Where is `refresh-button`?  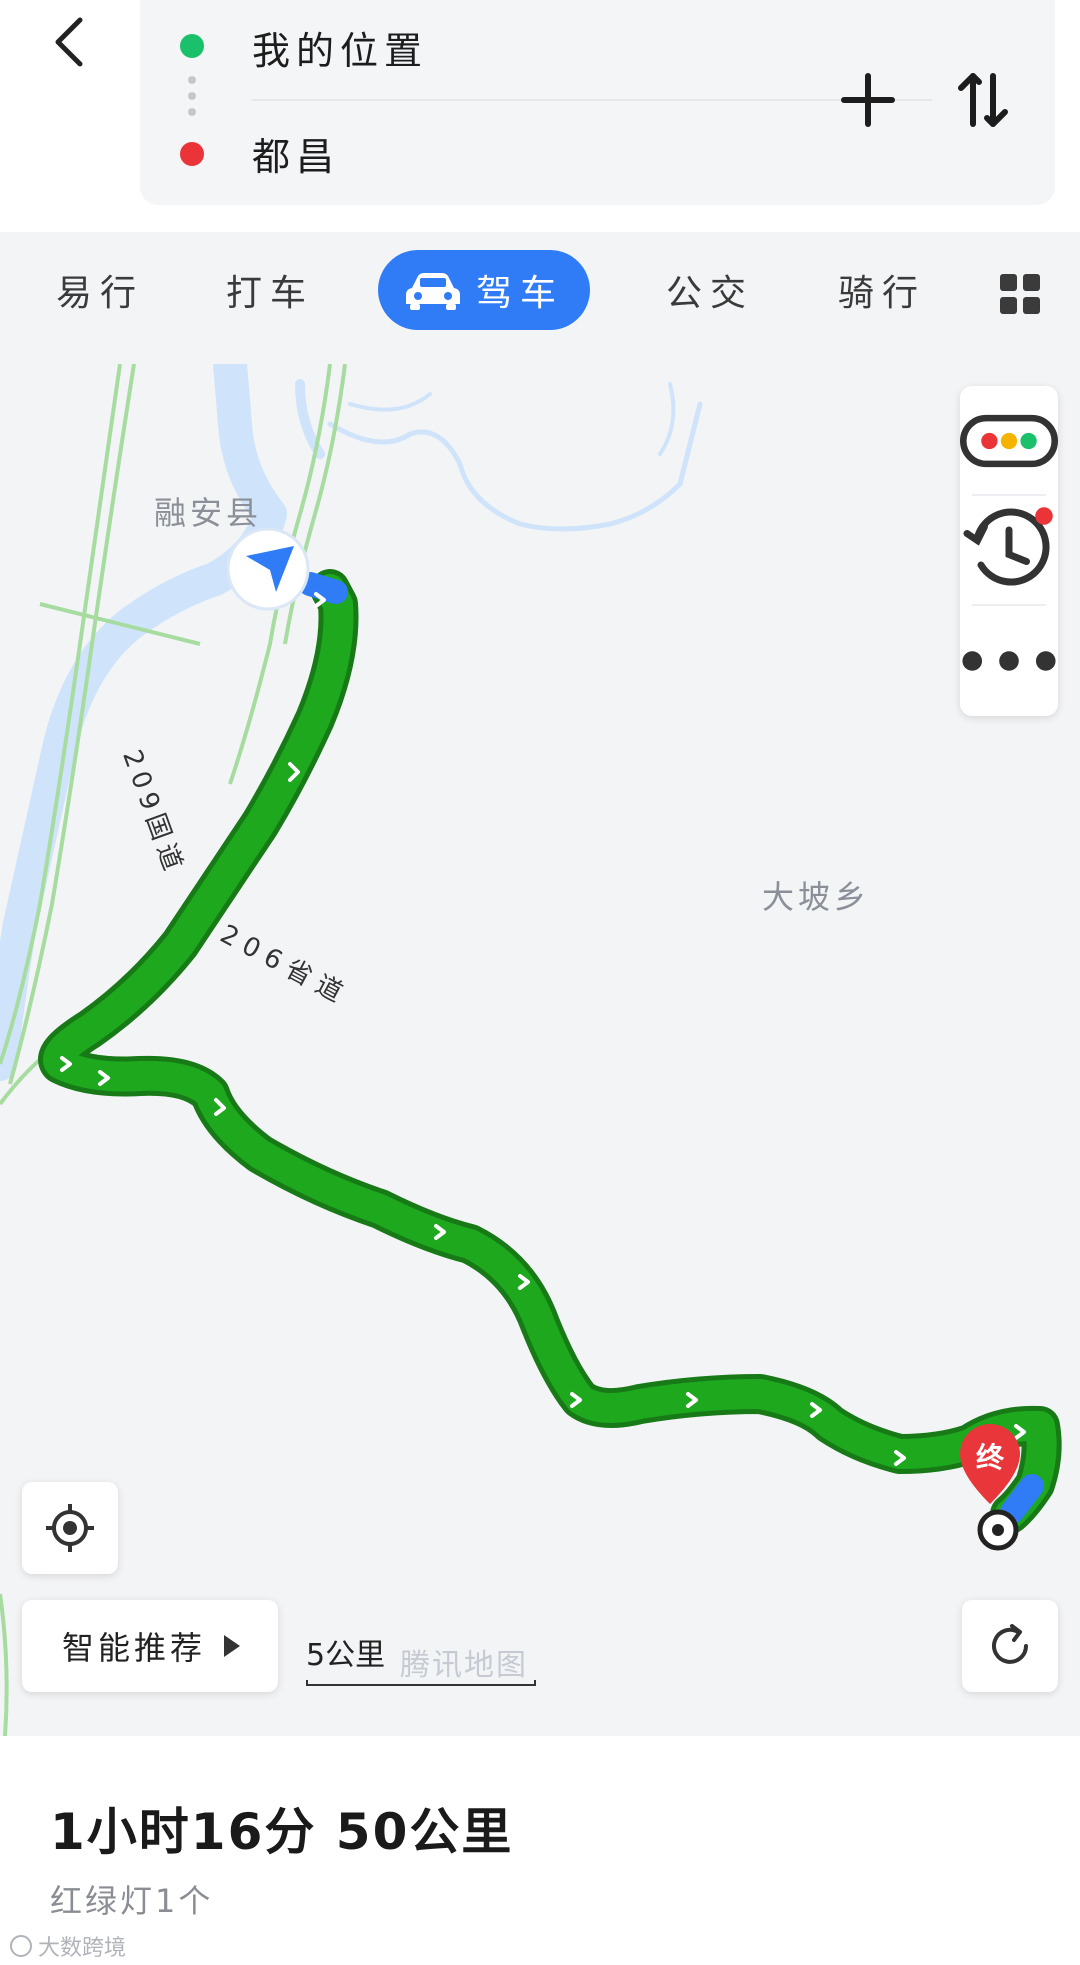 refresh-button is located at coordinates (1010, 1646).